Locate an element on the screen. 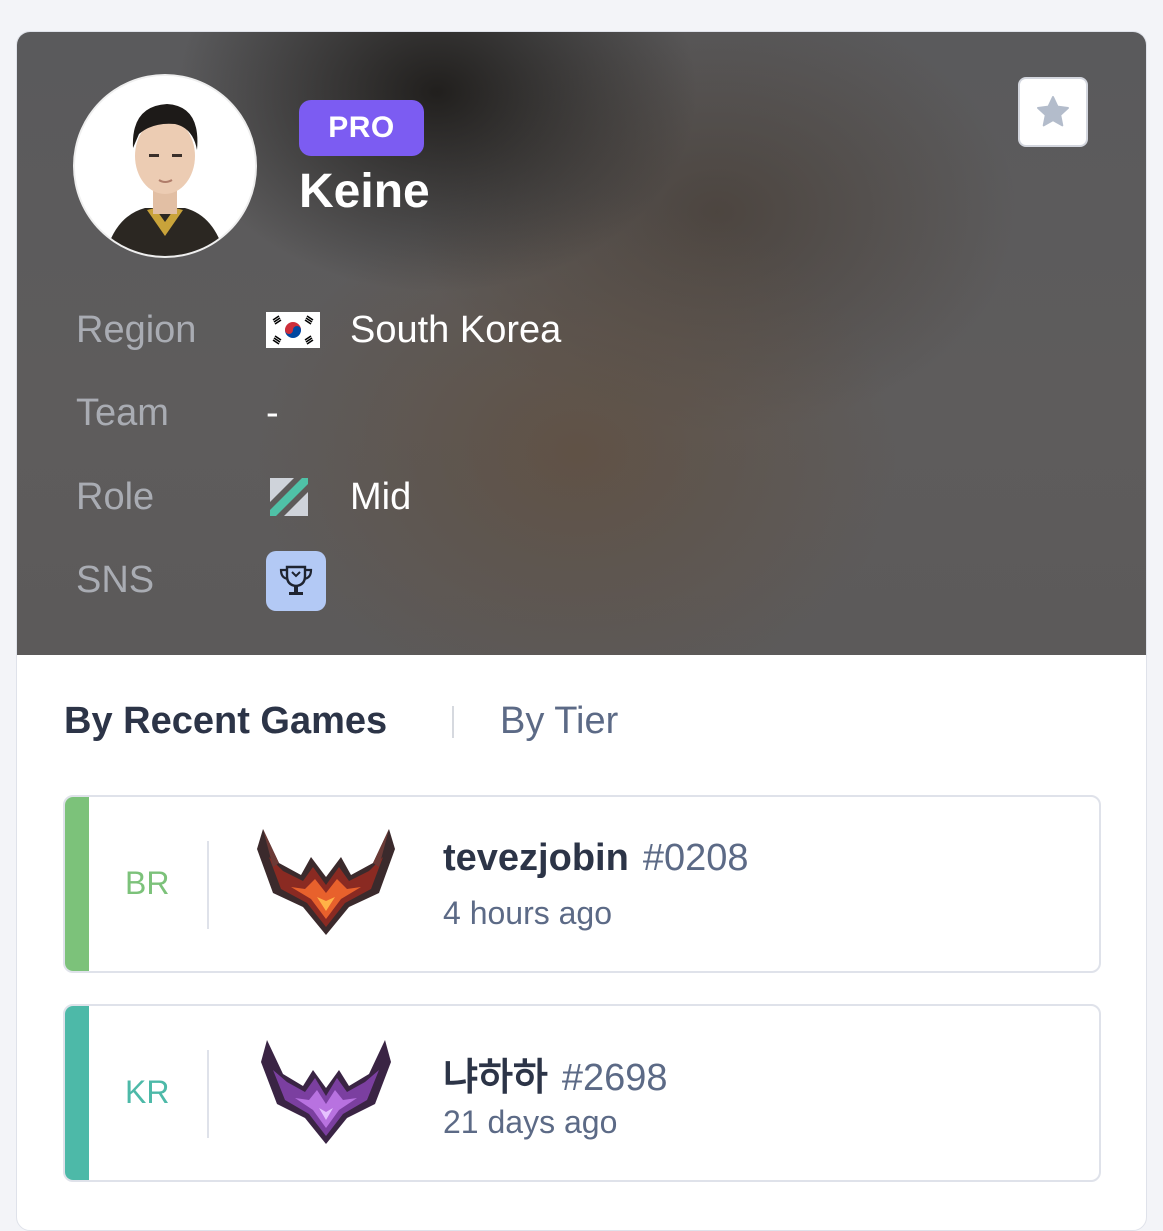  region-label: Region is located at coordinates (136, 330).